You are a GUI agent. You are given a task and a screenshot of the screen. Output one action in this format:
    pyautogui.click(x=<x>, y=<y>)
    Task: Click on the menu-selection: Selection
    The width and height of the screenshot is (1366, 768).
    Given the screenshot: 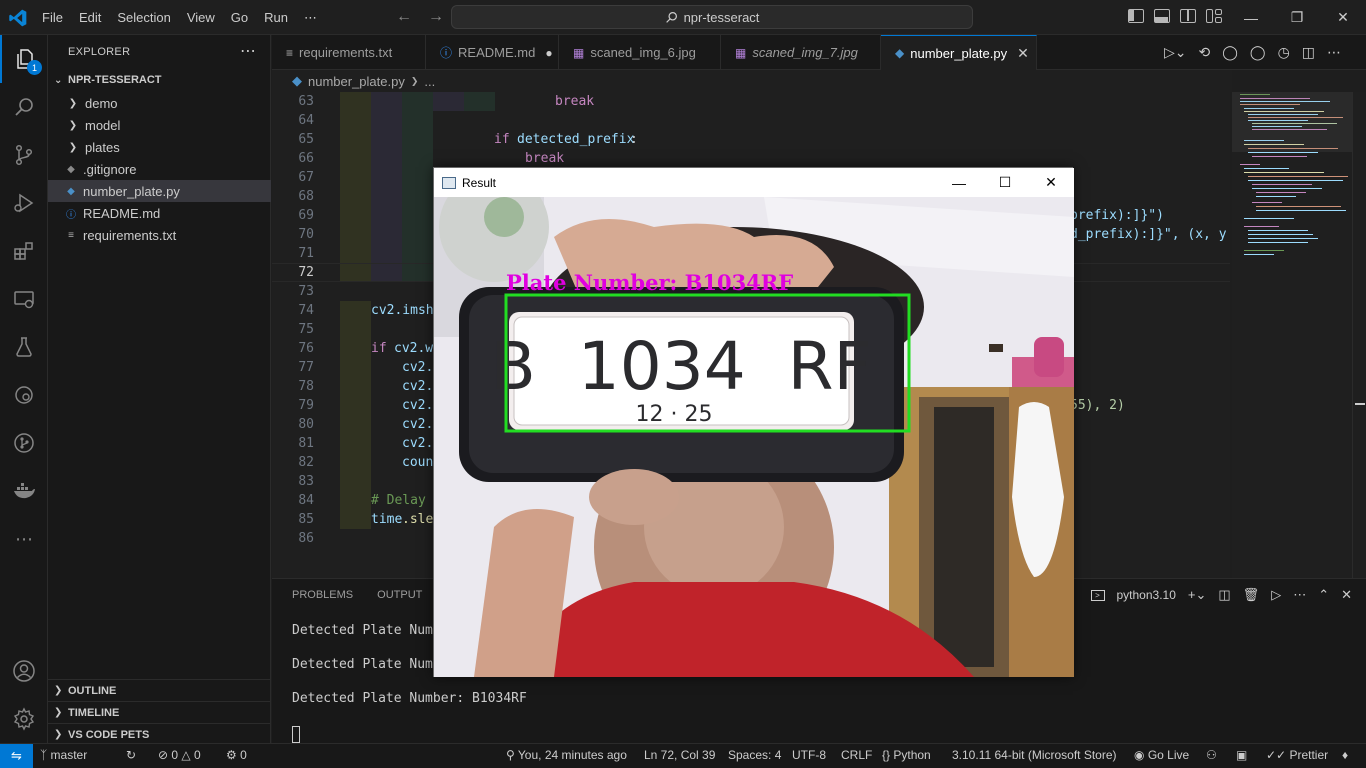 What is the action you would take?
    pyautogui.click(x=143, y=17)
    